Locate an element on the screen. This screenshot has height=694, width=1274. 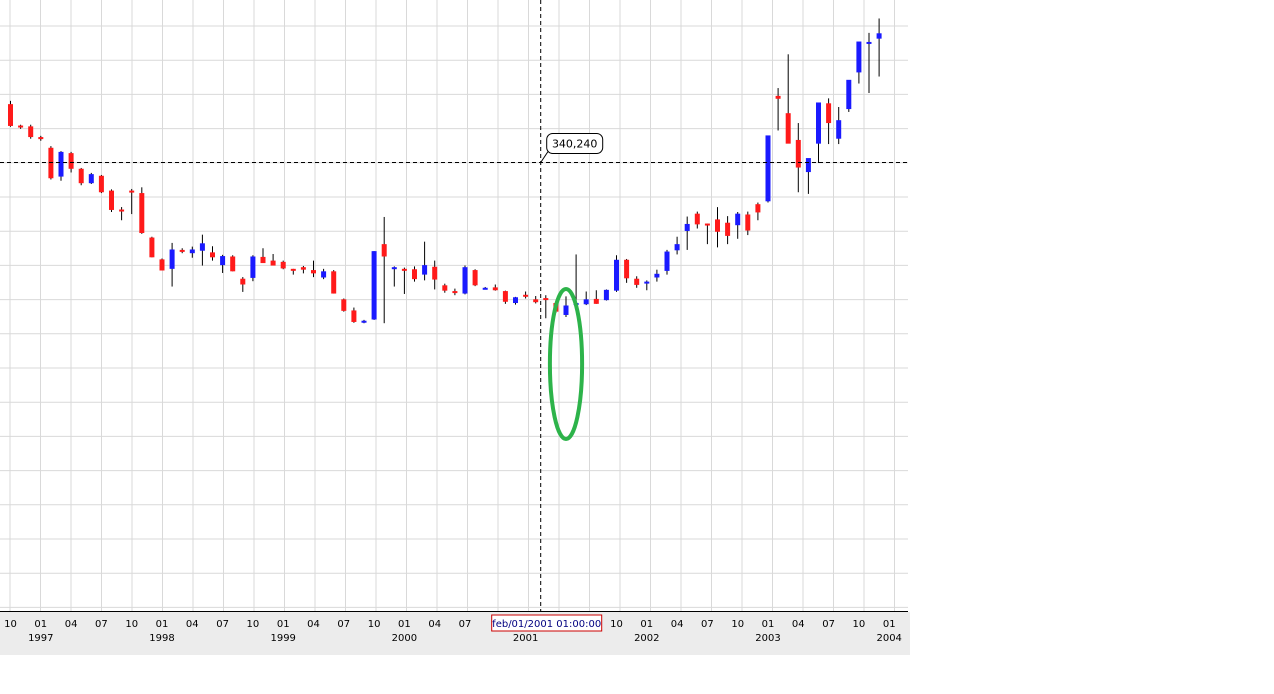
x-tick-label: 04 is located at coordinates (192, 624).